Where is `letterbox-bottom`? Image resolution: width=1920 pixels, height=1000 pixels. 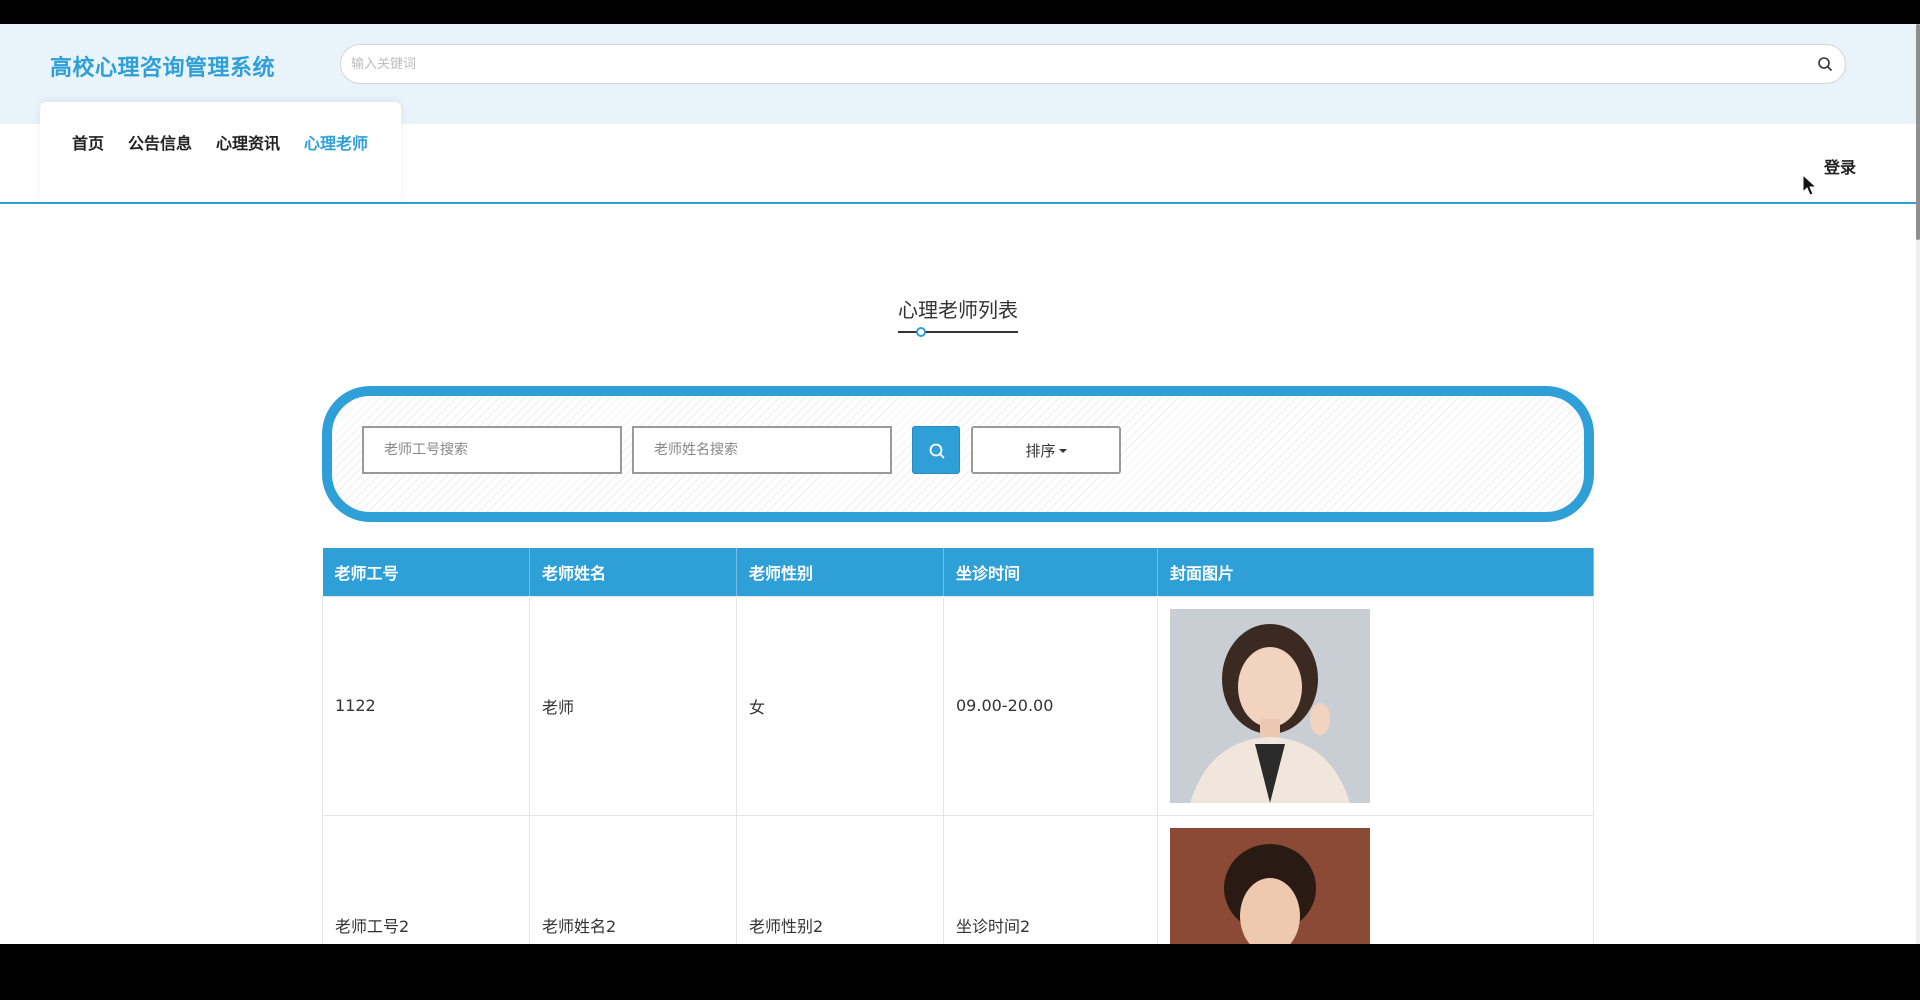 letterbox-bottom is located at coordinates (960, 972).